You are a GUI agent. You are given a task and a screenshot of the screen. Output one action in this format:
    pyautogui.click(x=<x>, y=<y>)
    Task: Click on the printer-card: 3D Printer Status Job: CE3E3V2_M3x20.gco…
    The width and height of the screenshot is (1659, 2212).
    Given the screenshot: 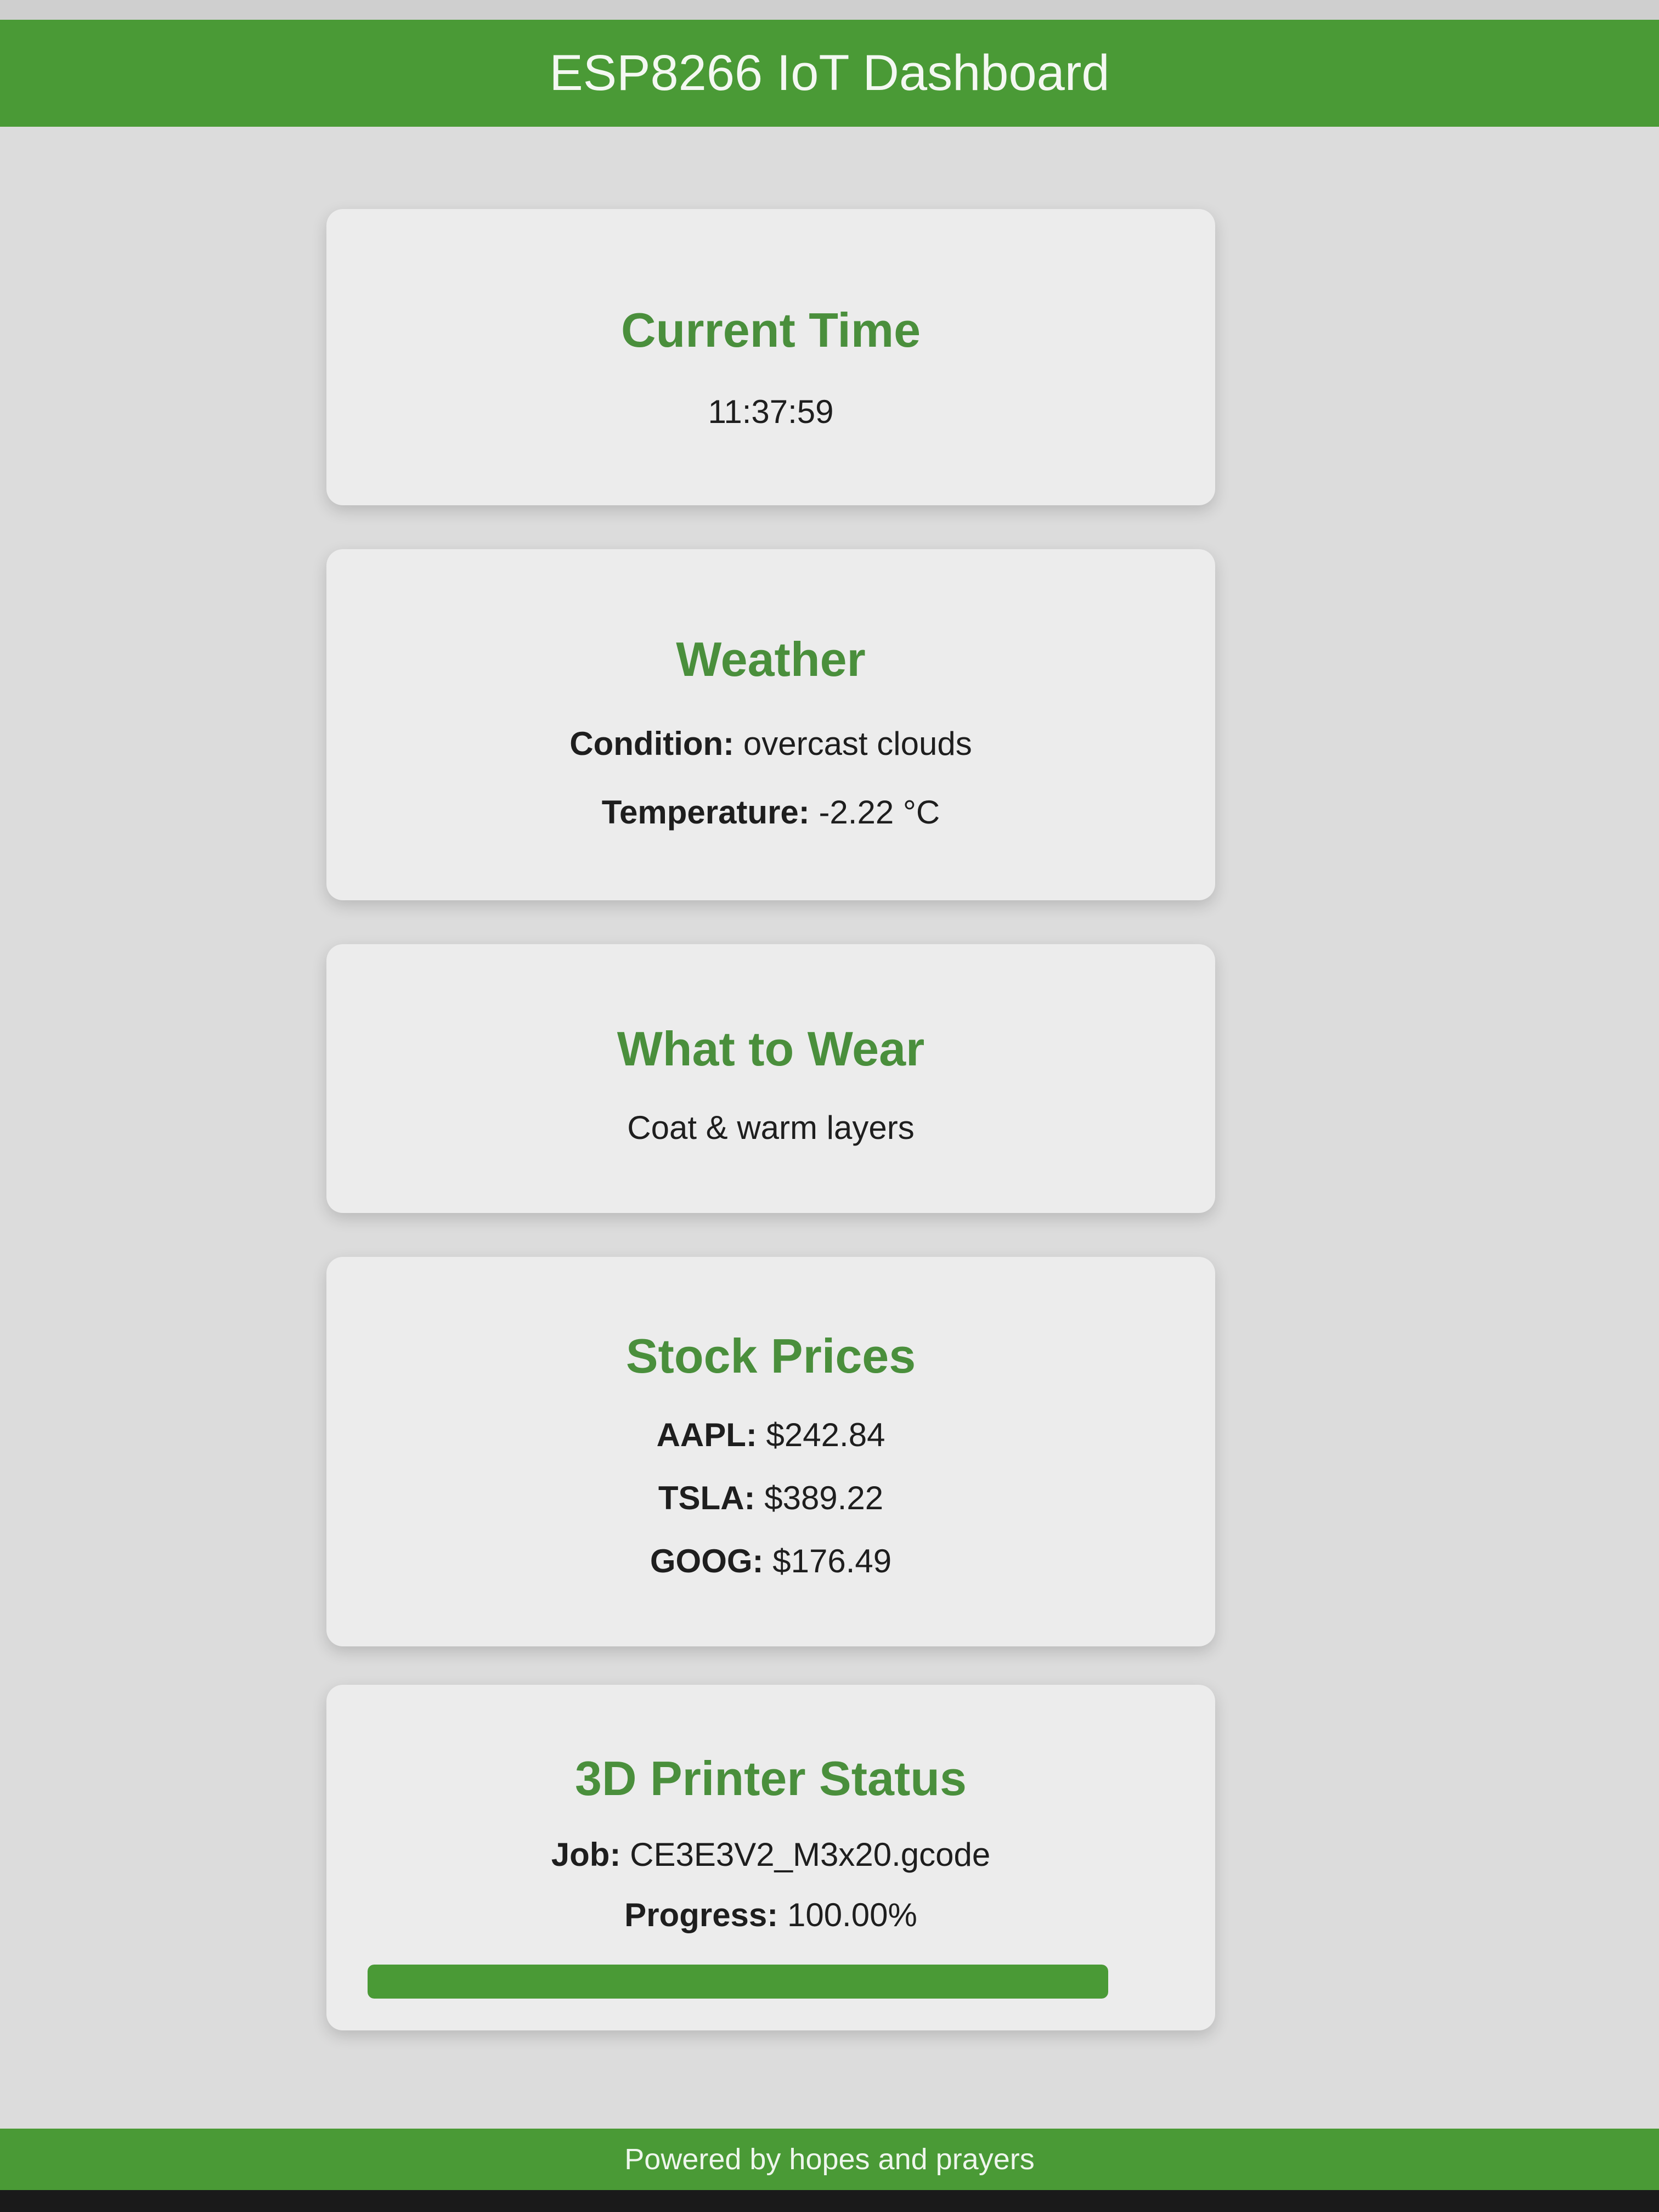 What is the action you would take?
    pyautogui.click(x=770, y=1857)
    